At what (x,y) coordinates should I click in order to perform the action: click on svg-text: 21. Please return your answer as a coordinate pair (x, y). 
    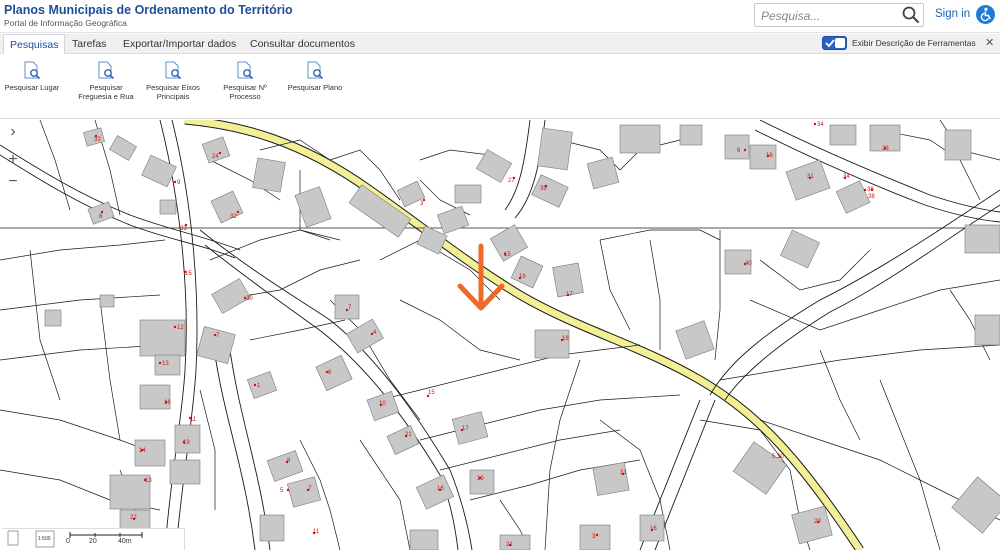
    Looking at the image, I should click on (408, 435).